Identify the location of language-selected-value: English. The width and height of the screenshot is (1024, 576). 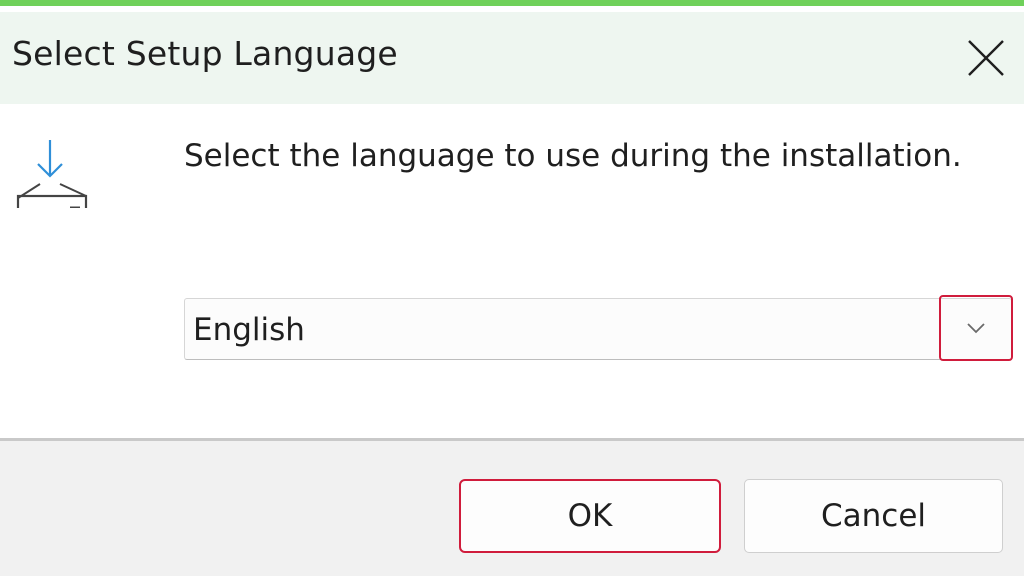
(249, 330).